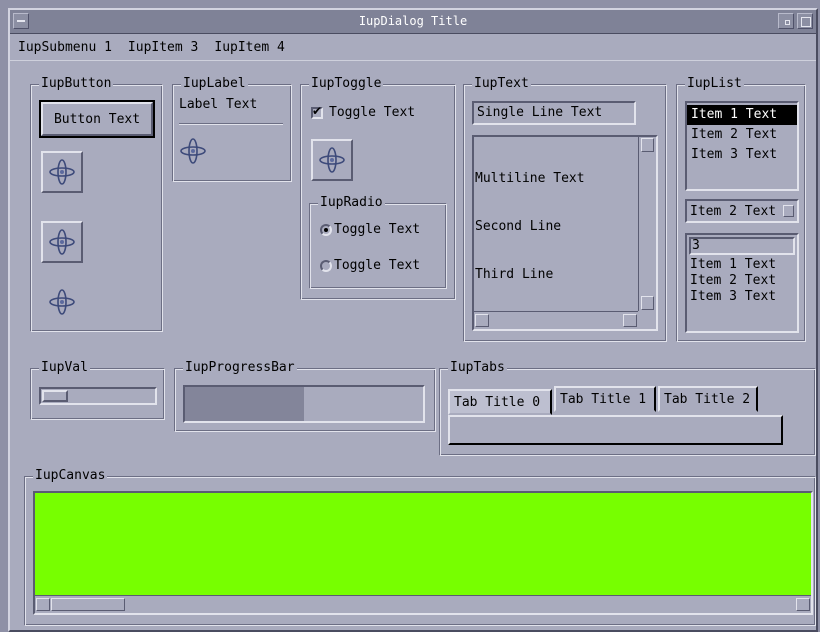 The image size is (820, 632). What do you see at coordinates (742, 135) in the screenshot?
I see `list-item-2: Item 2 Text` at bounding box center [742, 135].